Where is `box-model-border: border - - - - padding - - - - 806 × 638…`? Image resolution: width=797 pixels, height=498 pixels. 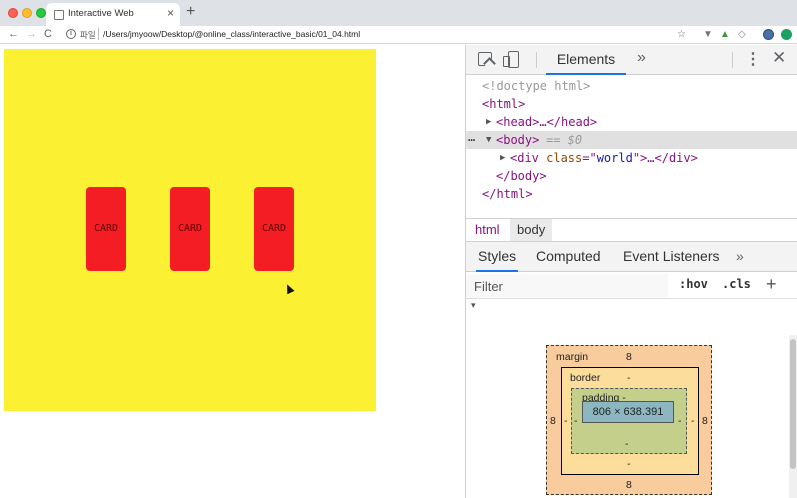 box-model-border: border - - - - padding - - - - 806 × 638… is located at coordinates (630, 421).